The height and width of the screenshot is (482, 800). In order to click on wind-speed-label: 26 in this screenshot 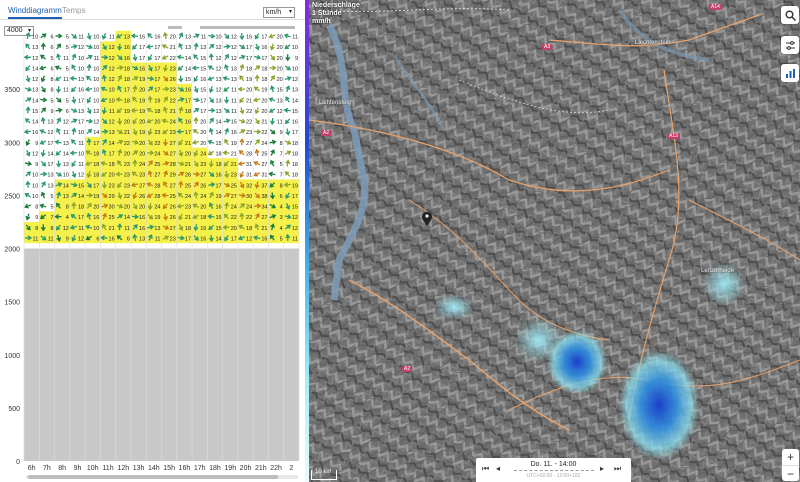, I will do `click(173, 208)`.